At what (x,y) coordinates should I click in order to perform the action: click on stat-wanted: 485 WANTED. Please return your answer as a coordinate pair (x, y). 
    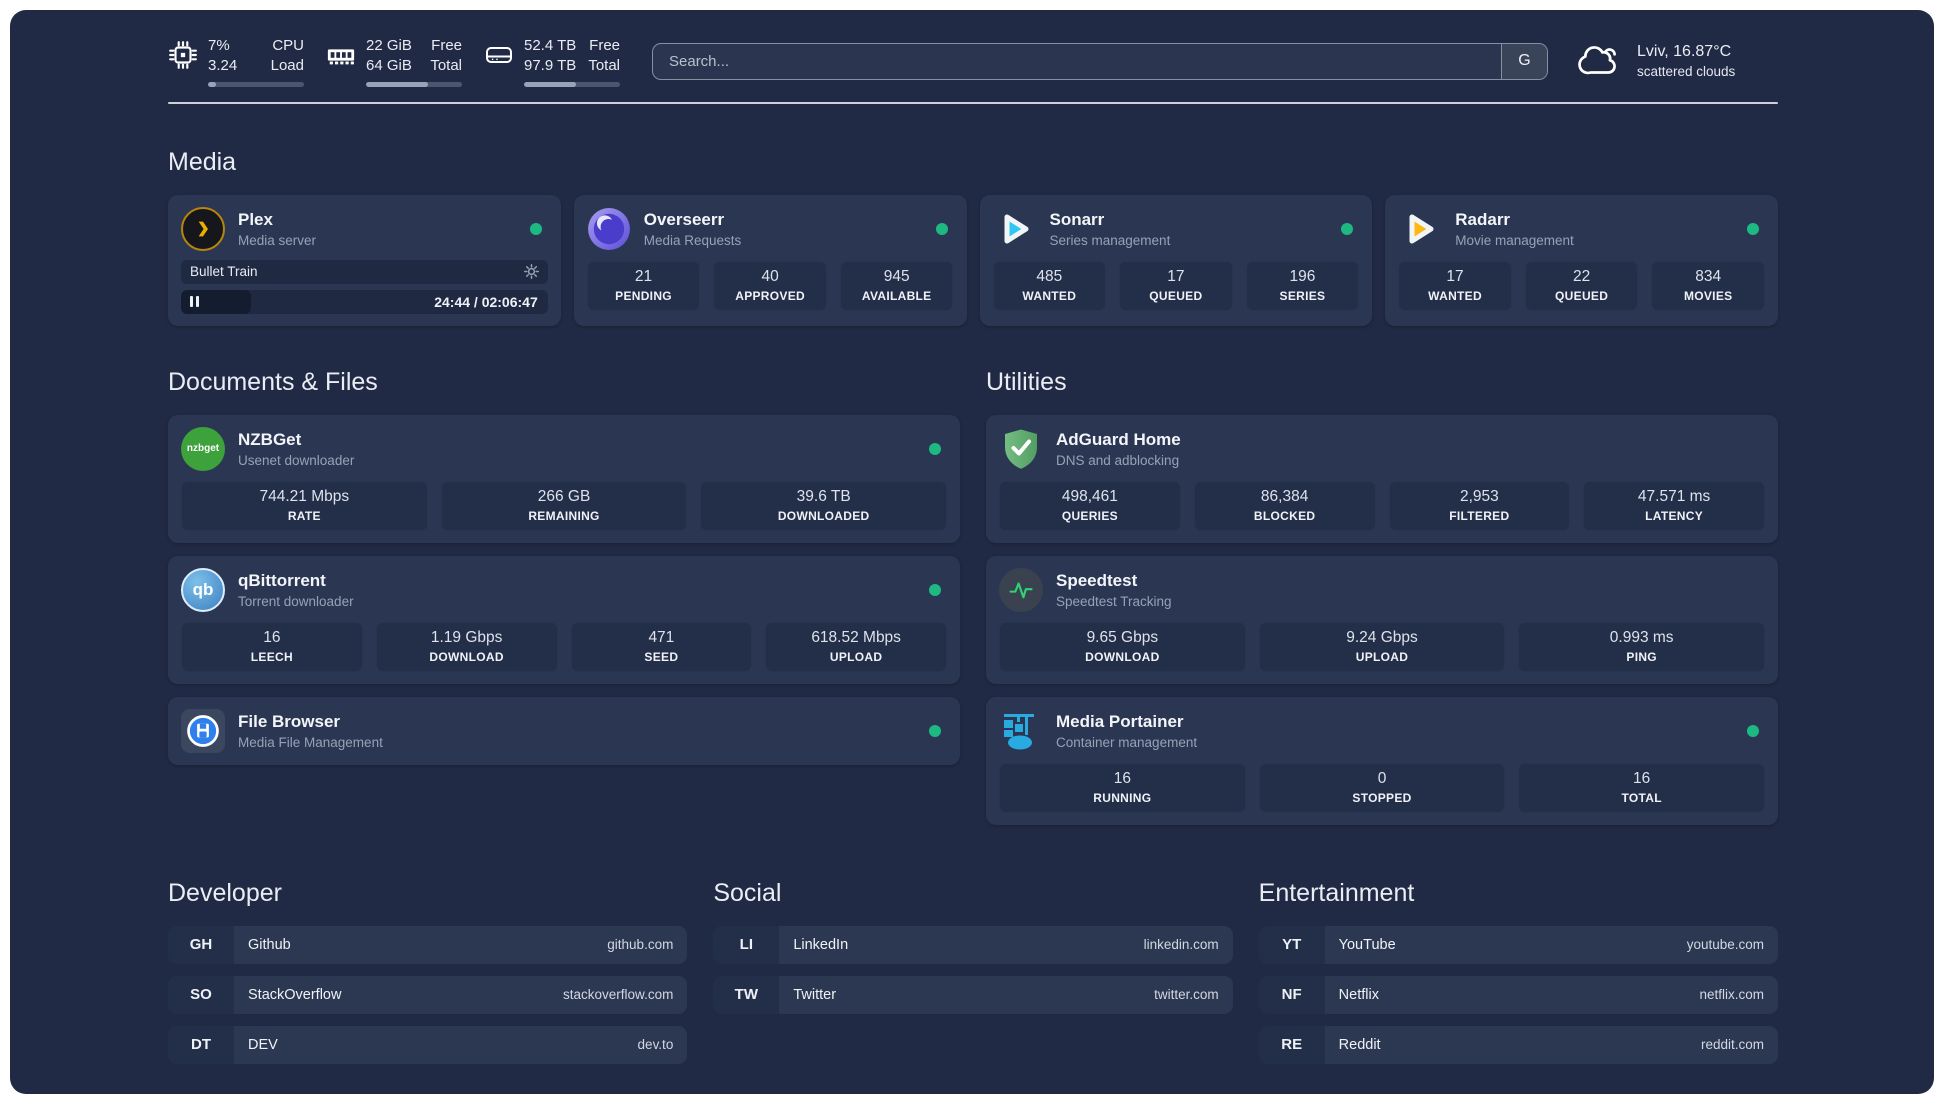
    Looking at the image, I should click on (1049, 285).